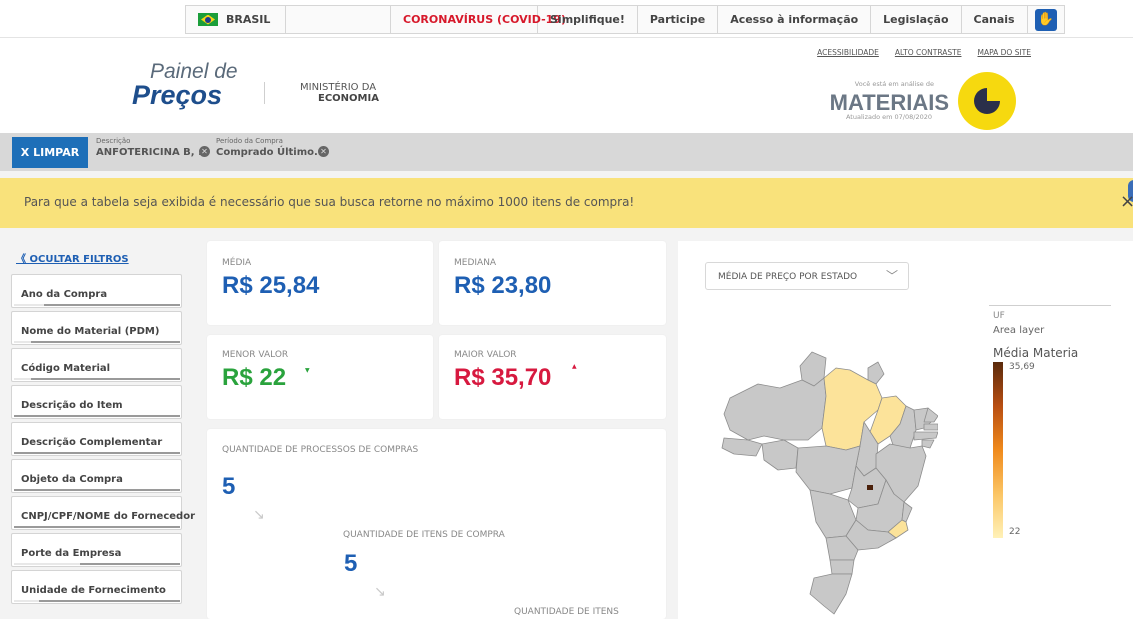  I want to click on legend-layer: Area layer, so click(1019, 330).